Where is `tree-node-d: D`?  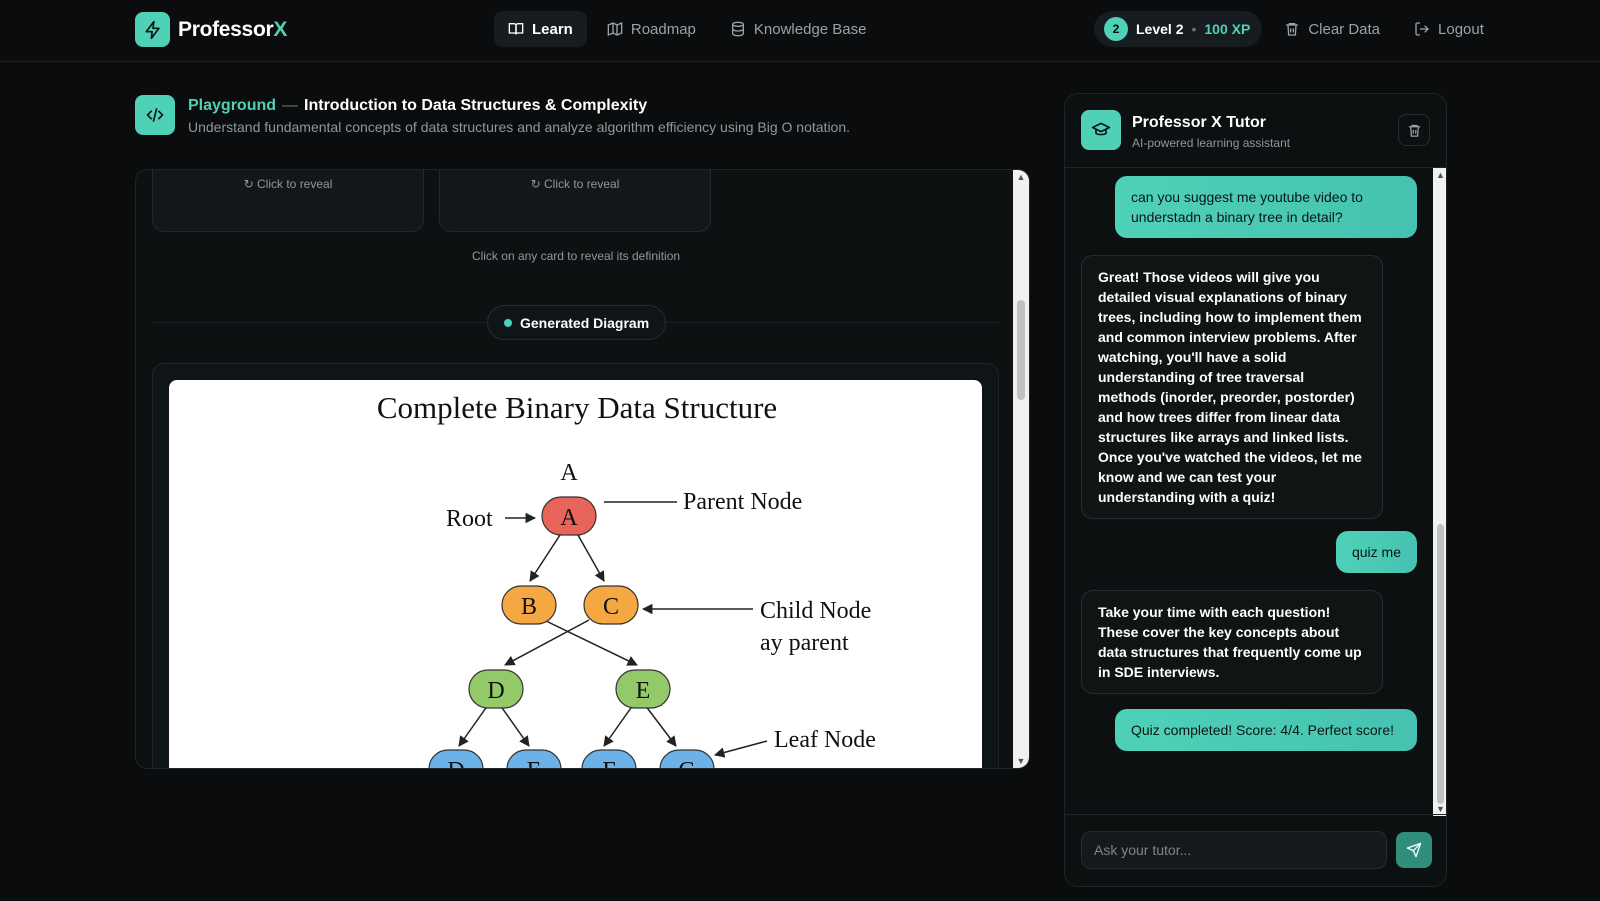 tree-node-d: D is located at coordinates (496, 689).